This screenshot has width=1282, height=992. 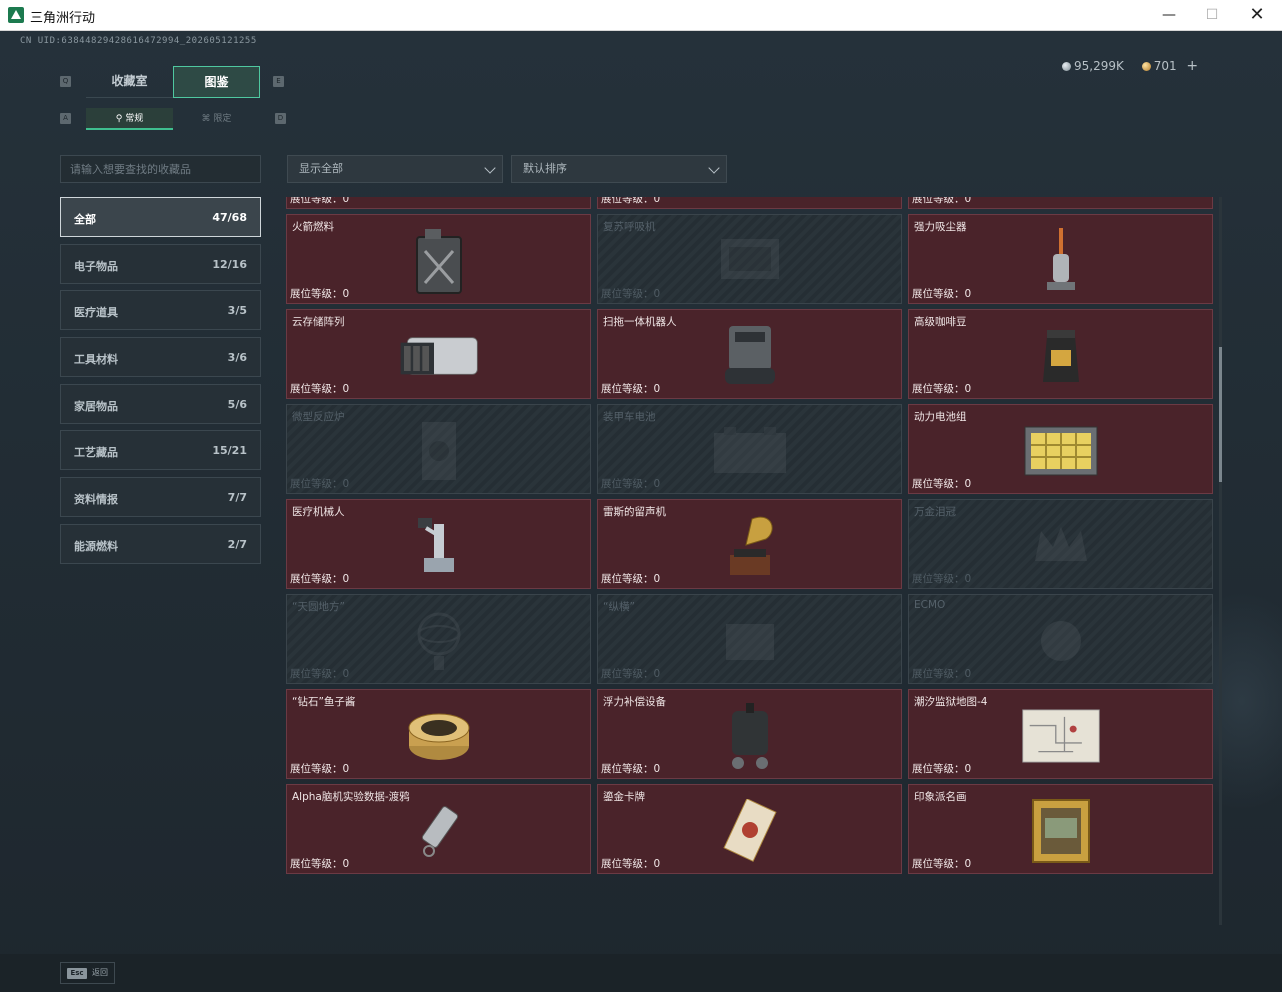 What do you see at coordinates (1220, 414) in the screenshot?
I see `scrollbar-thumb` at bounding box center [1220, 414].